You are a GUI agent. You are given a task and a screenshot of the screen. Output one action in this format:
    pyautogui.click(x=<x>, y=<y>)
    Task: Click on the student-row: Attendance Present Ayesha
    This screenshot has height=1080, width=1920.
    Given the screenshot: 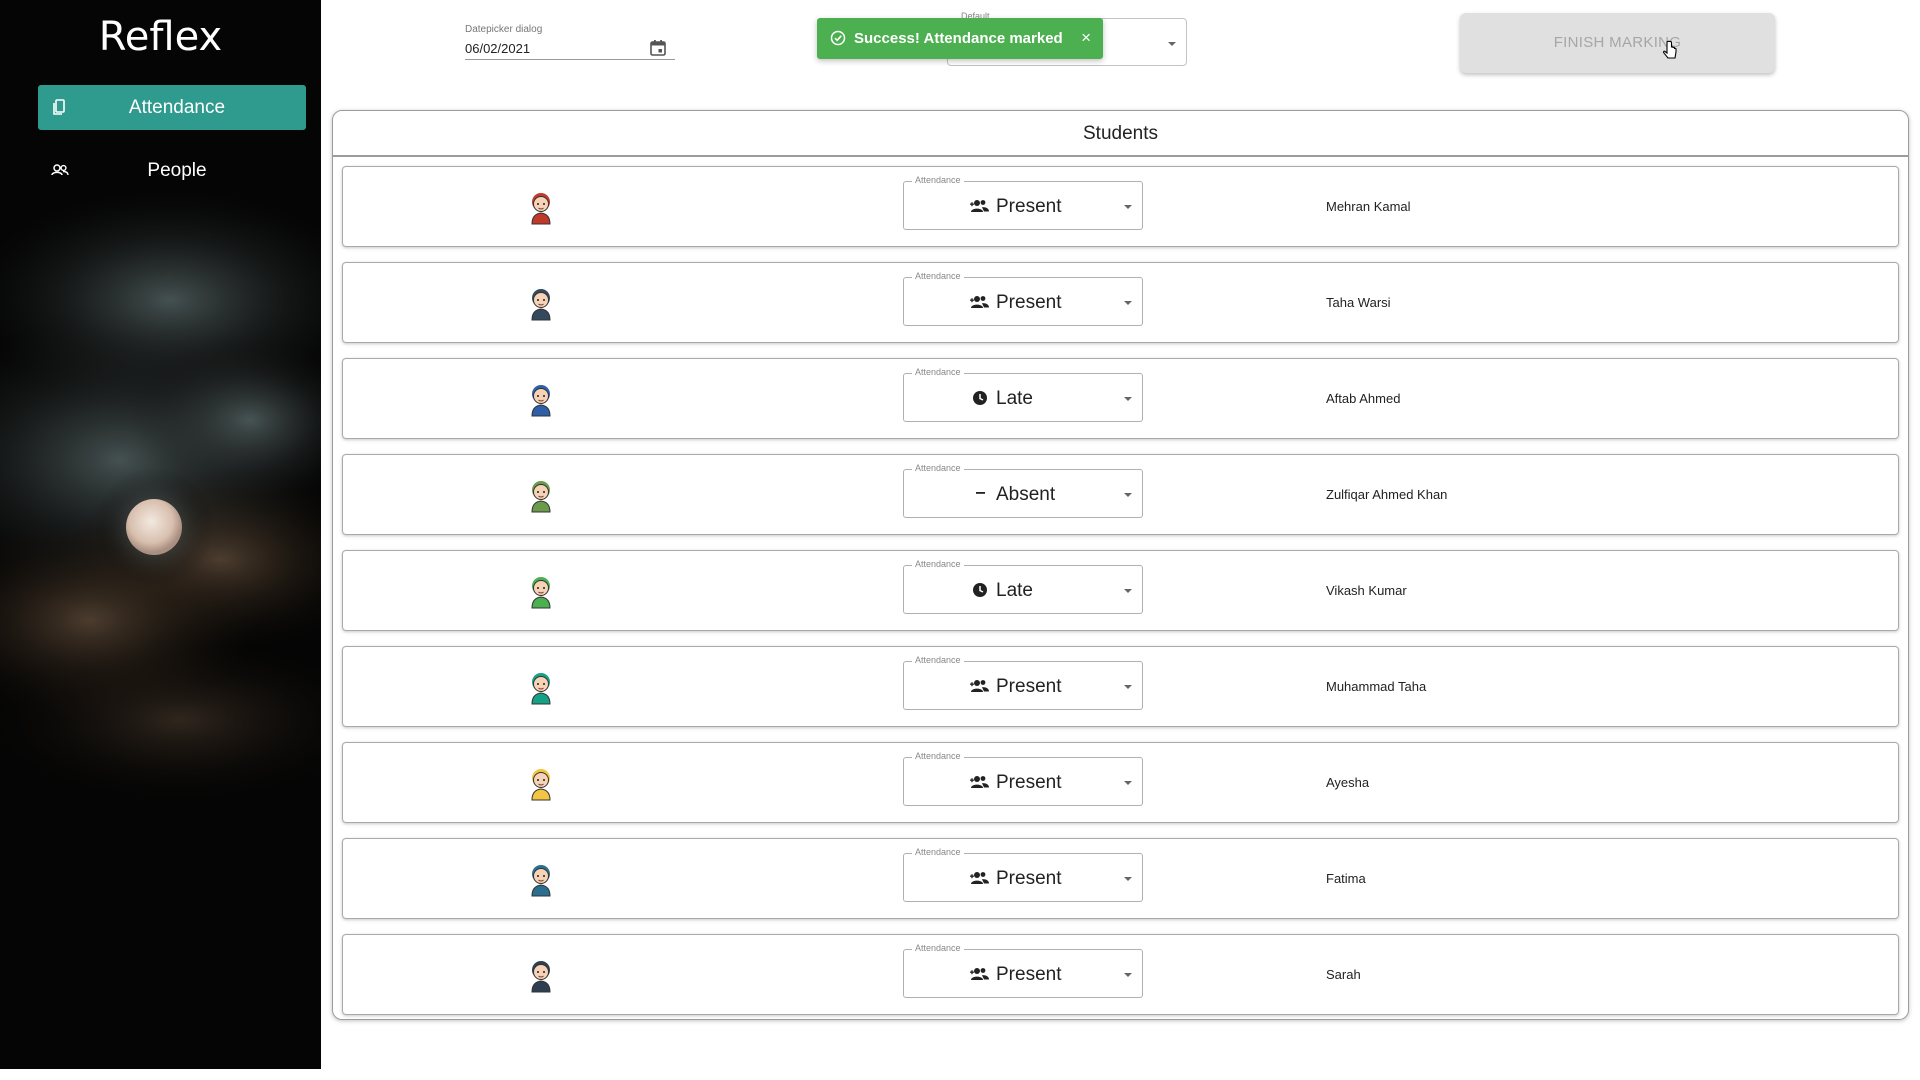 What is the action you would take?
    pyautogui.click(x=1120, y=782)
    